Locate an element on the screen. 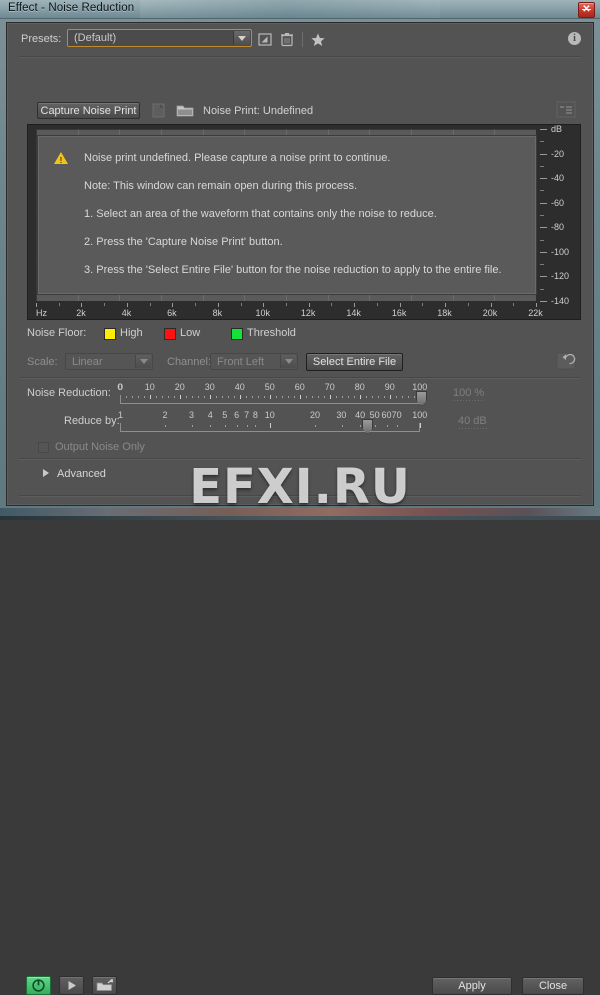 The image size is (600, 995). title-bar-texture is located at coordinates (290, 9).